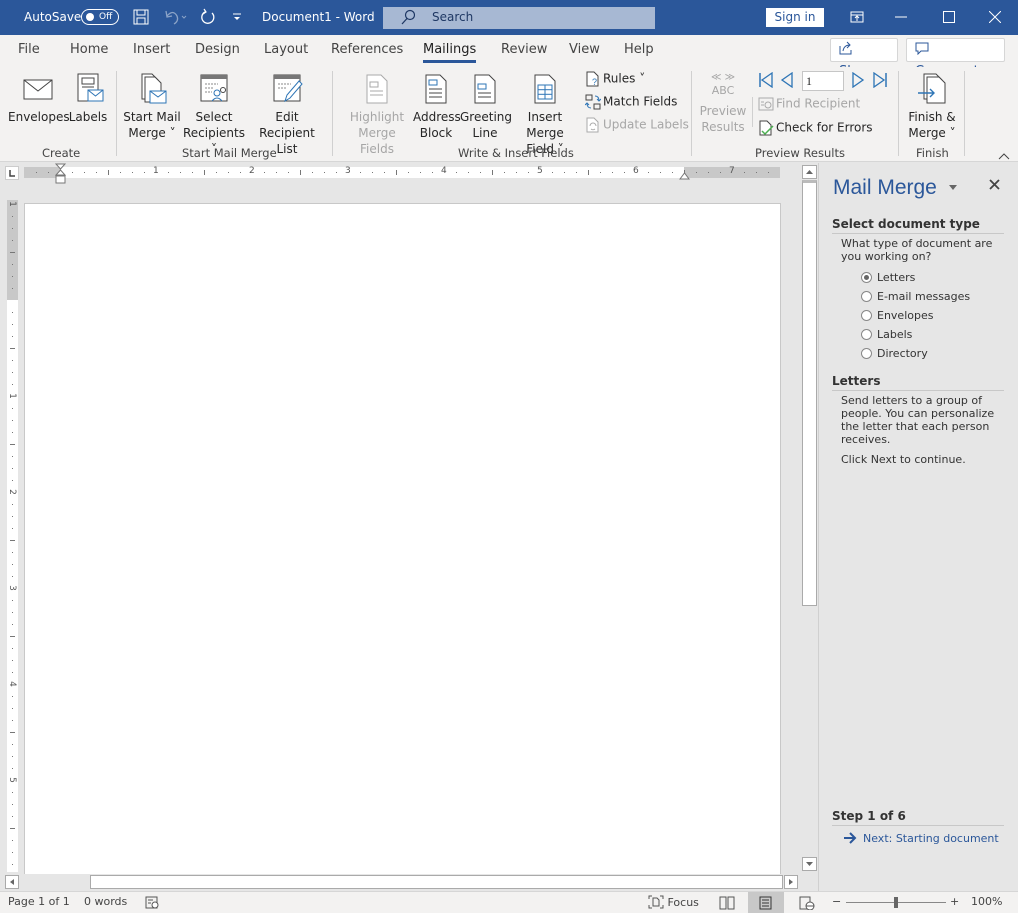 This screenshot has width=1018, height=913. What do you see at coordinates (809, 104) in the screenshot?
I see `find-recipient-button: Find Recipient` at bounding box center [809, 104].